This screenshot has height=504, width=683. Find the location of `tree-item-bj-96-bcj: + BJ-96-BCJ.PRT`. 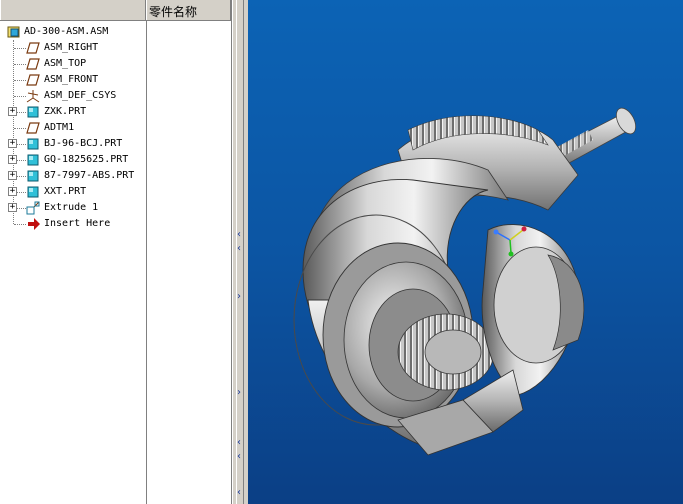

tree-item-bj-96-bcj: + BJ-96-BCJ.PRT is located at coordinates (73, 144).